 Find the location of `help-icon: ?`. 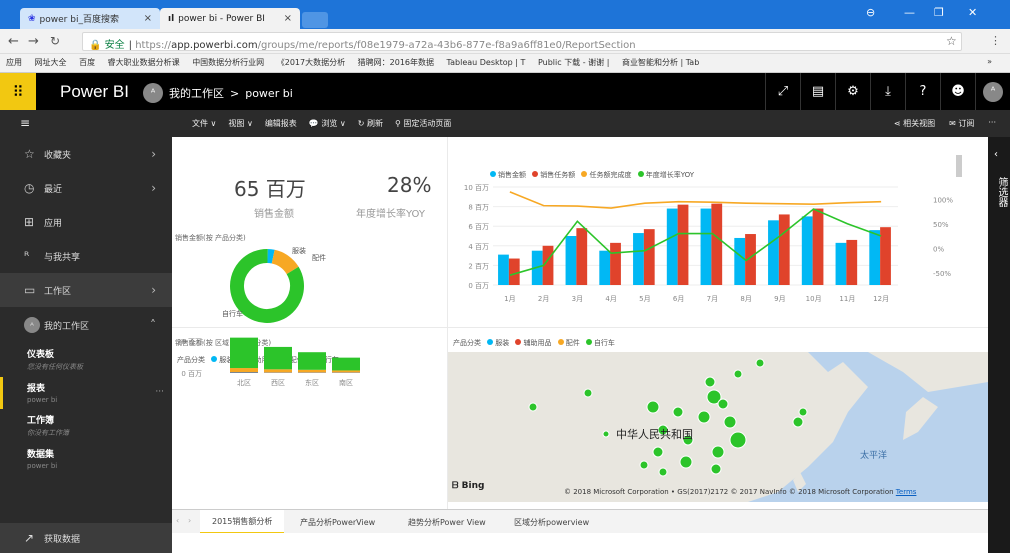

help-icon: ? is located at coordinates (922, 91).